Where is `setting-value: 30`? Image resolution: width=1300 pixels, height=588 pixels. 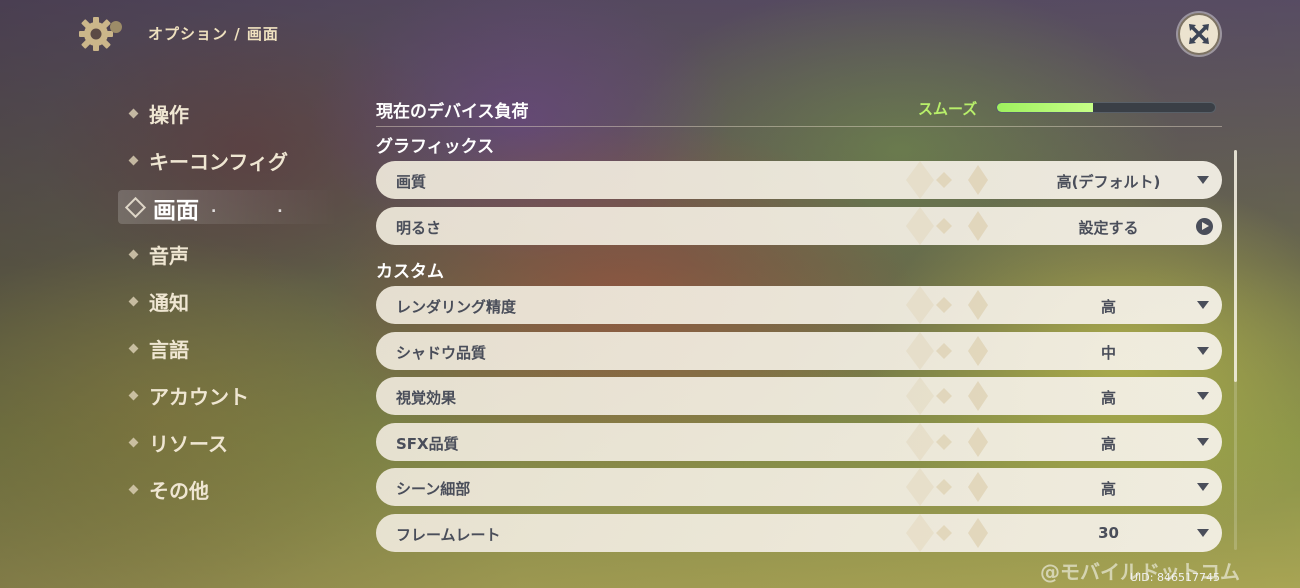 setting-value: 30 is located at coordinates (1108, 532).